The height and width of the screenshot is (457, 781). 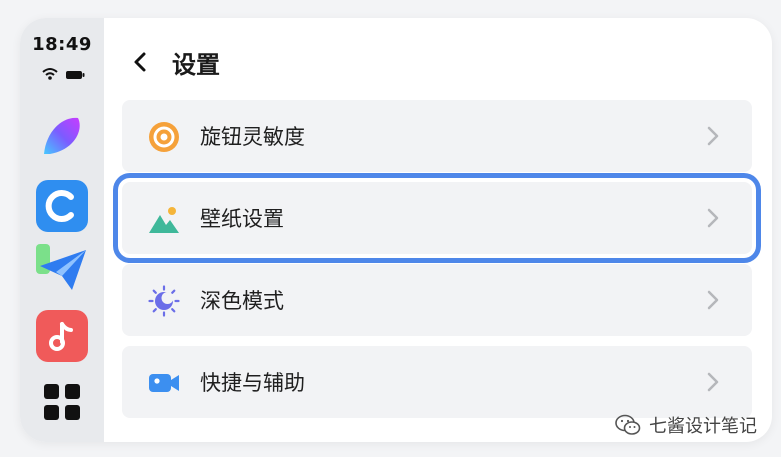 I want to click on shortcut-camera-icon, so click(x=164, y=383).